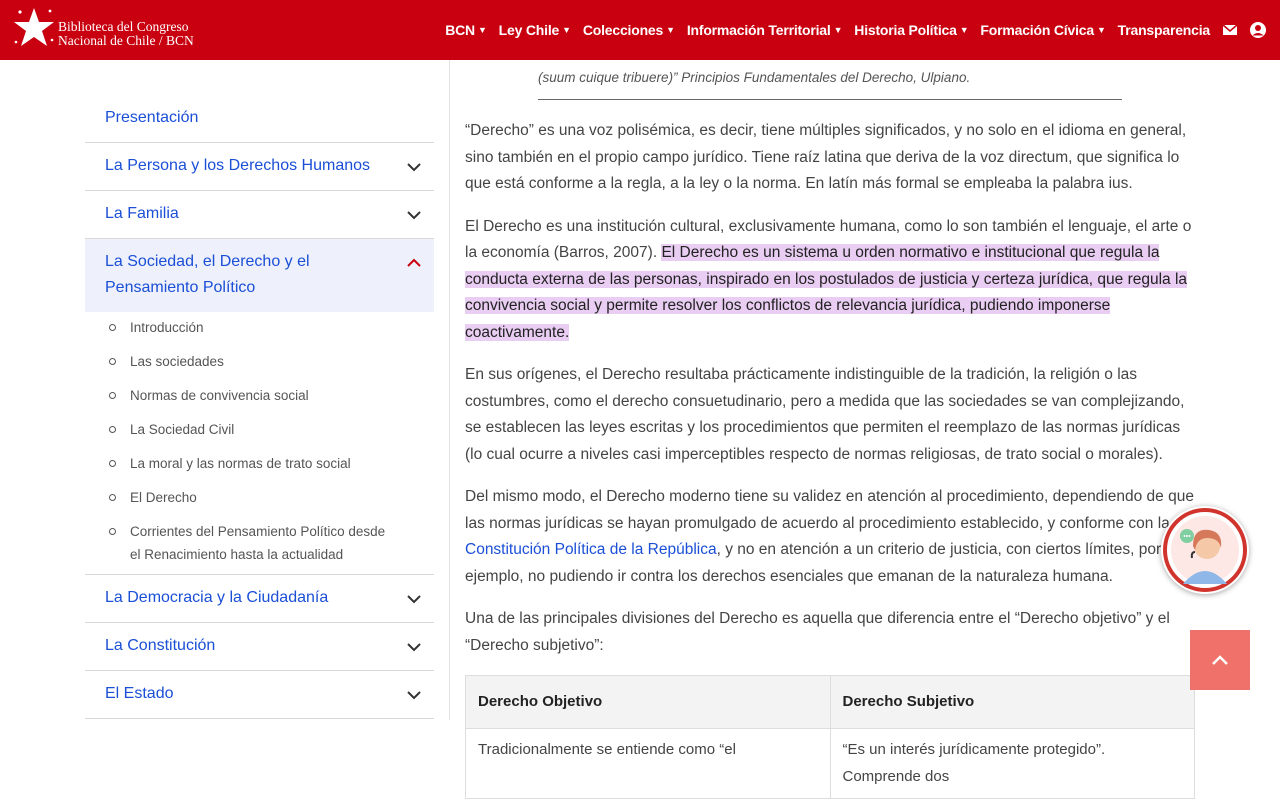 This screenshot has width=1280, height=799. What do you see at coordinates (1012, 702) in the screenshot?
I see `column-header: Derecho Subjetivo` at bounding box center [1012, 702].